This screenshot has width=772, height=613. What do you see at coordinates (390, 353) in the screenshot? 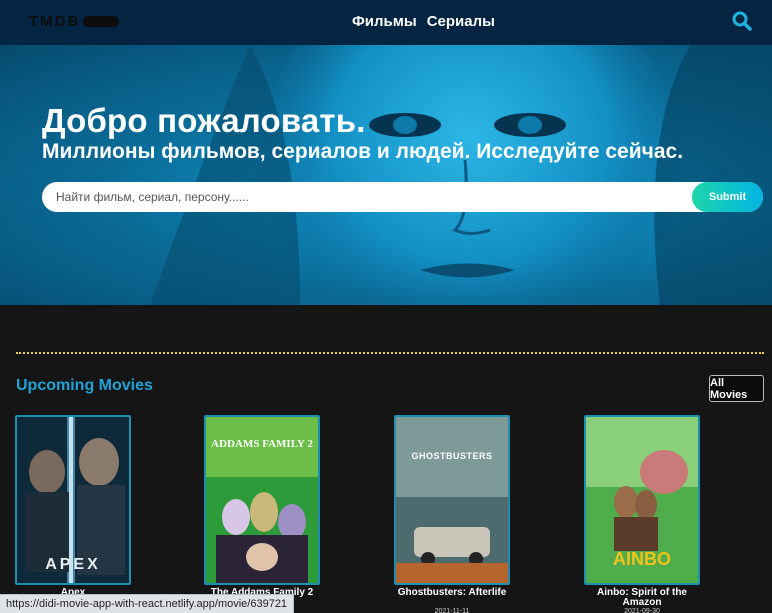
I see `section-divider` at bounding box center [390, 353].